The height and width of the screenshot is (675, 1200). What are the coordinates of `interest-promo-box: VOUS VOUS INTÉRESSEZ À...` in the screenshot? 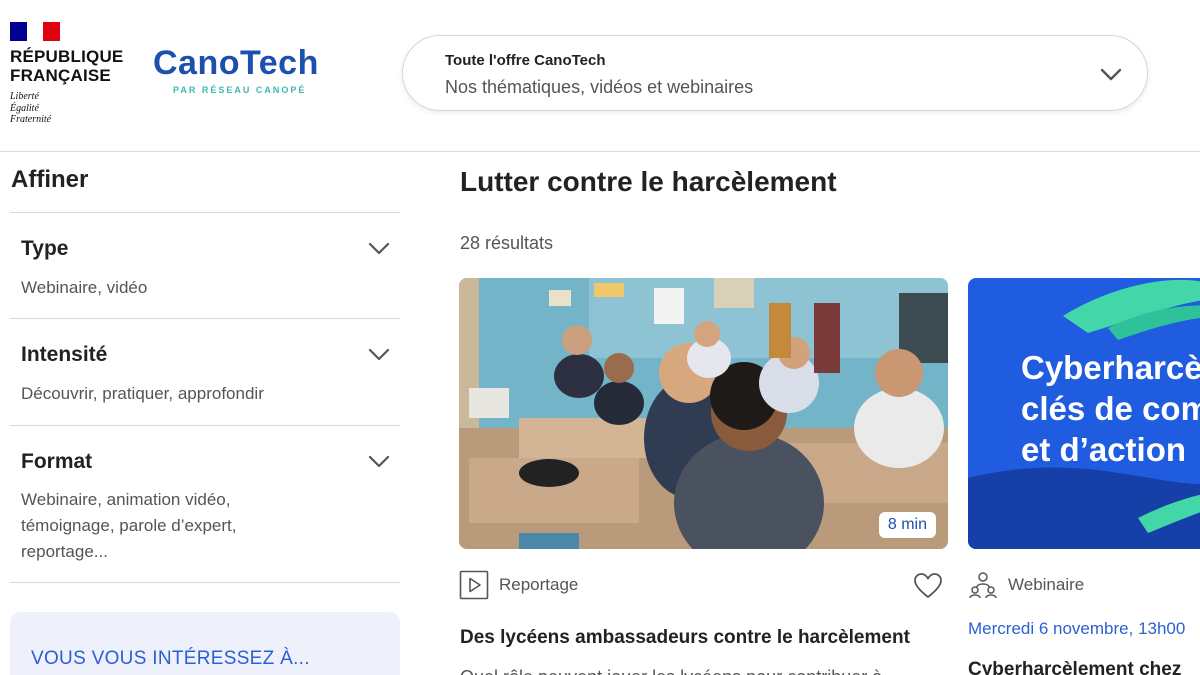 It's located at (205, 643).